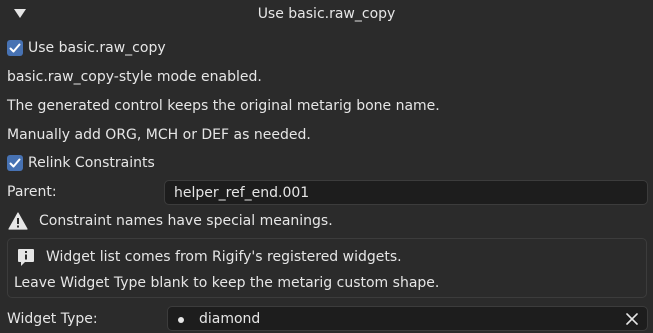 This screenshot has height=333, width=653. Describe the element at coordinates (97, 48) in the screenshot. I see `use-raw-copy-label: Use basic.raw_copy` at that location.